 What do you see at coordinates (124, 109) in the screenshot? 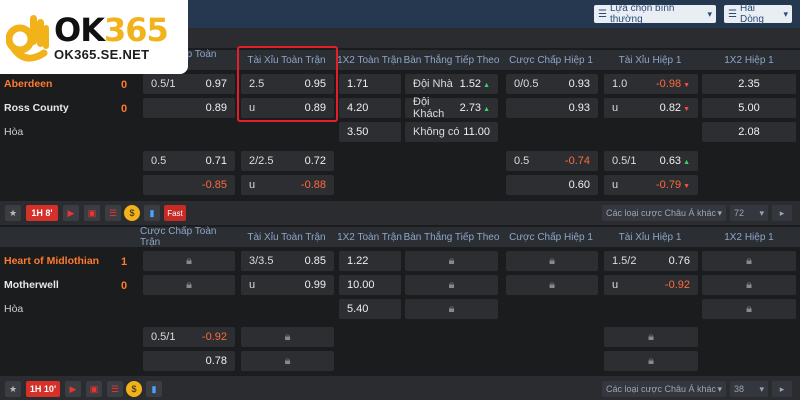
I see `away-score: 0` at bounding box center [124, 109].